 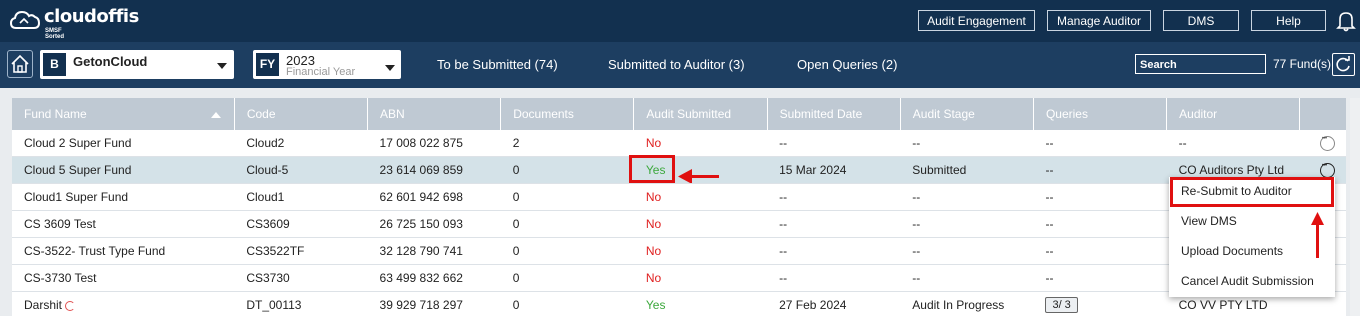 What do you see at coordinates (1209, 221) in the screenshot?
I see `view-dms-item: View DMS` at bounding box center [1209, 221].